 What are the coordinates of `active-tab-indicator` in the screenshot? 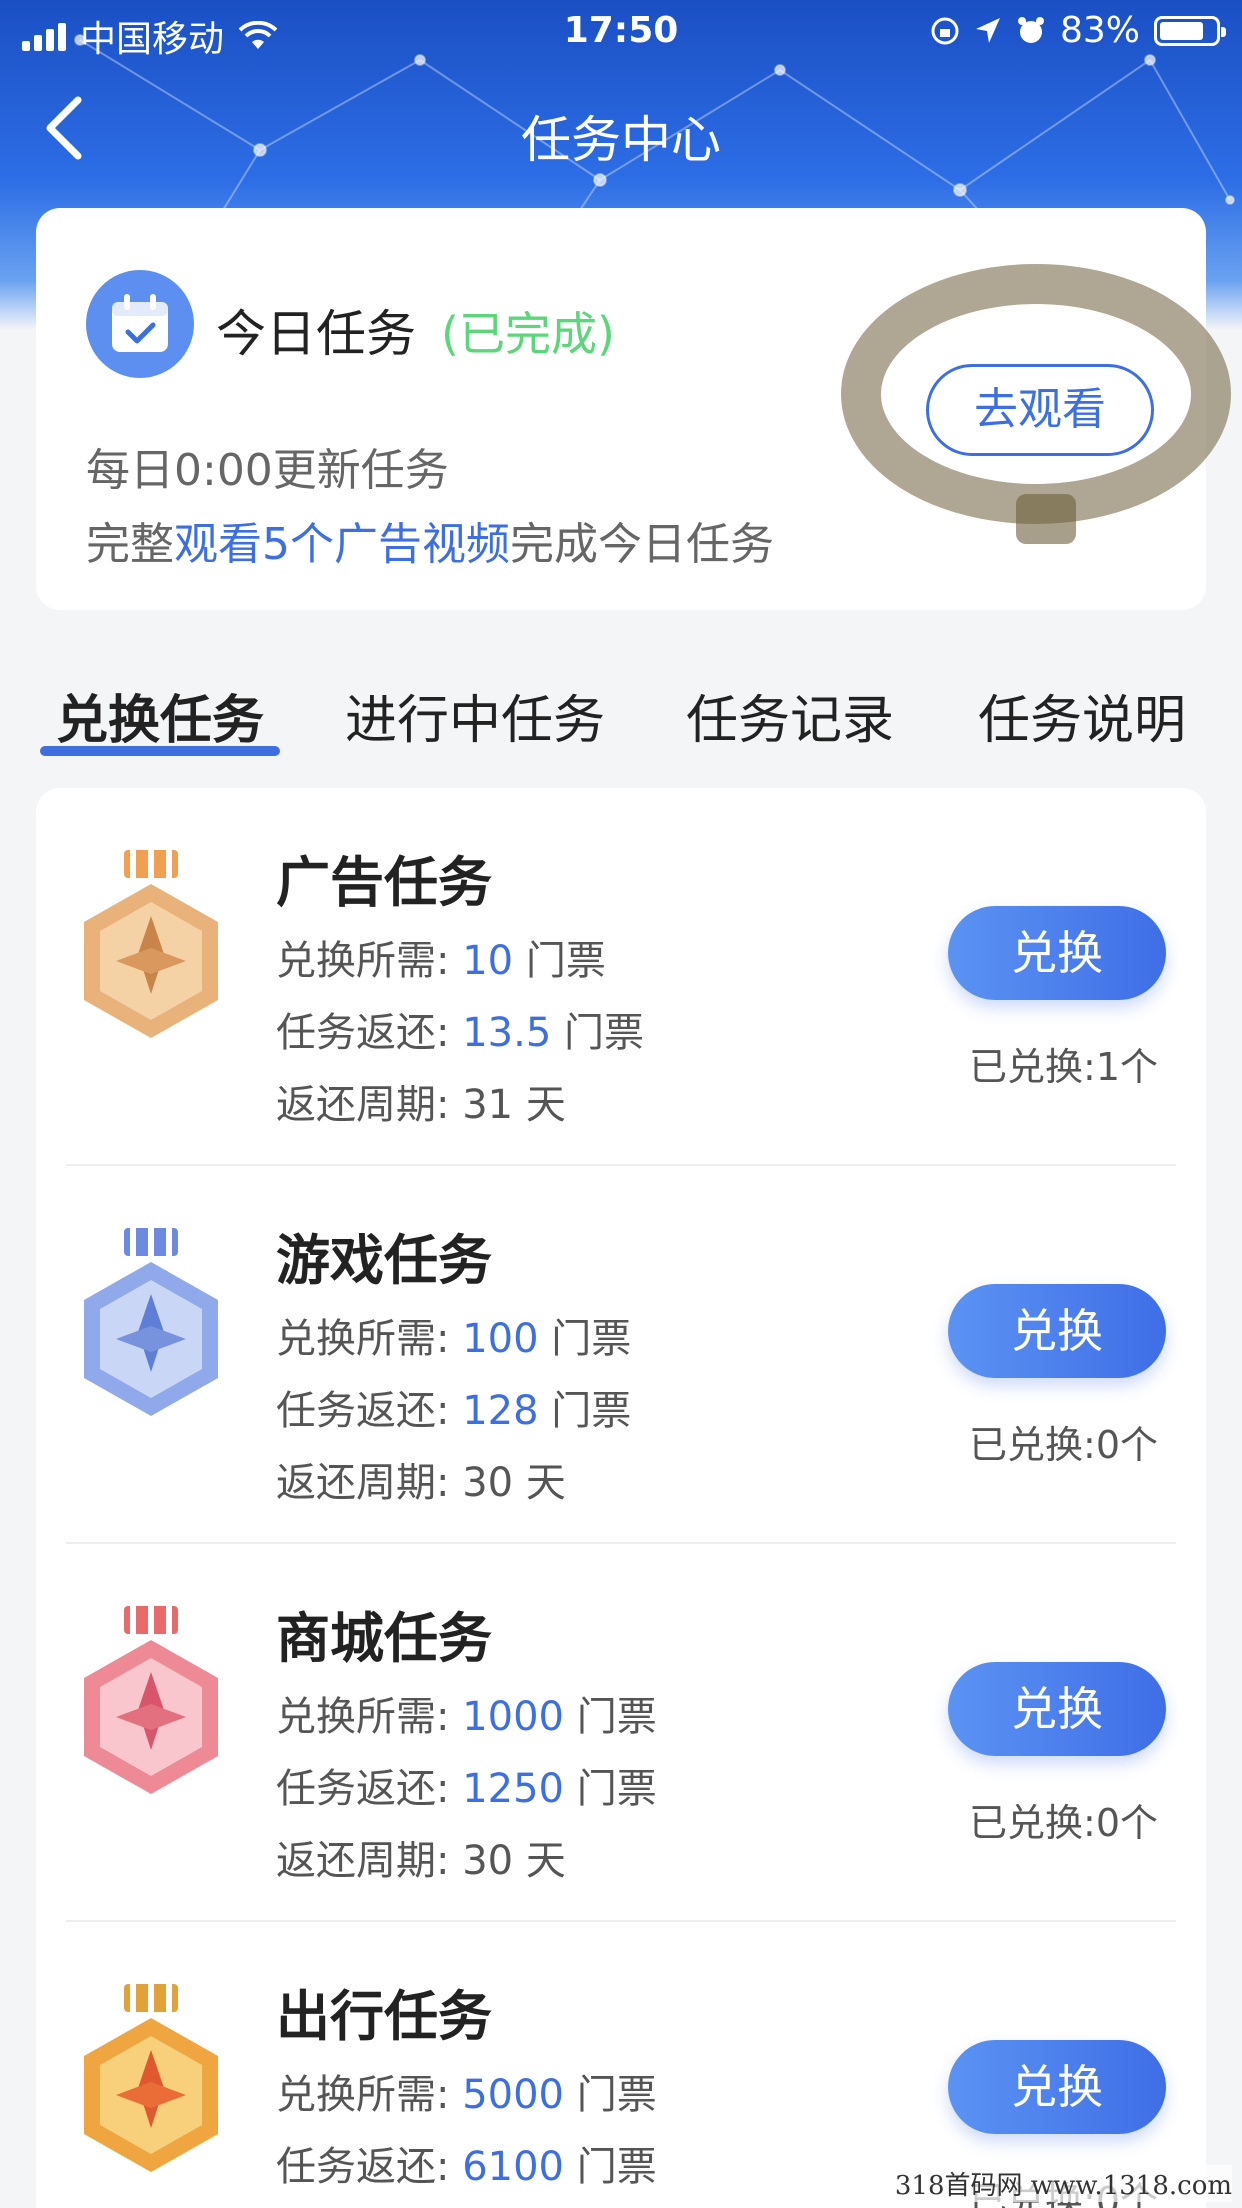 It's located at (160, 751).